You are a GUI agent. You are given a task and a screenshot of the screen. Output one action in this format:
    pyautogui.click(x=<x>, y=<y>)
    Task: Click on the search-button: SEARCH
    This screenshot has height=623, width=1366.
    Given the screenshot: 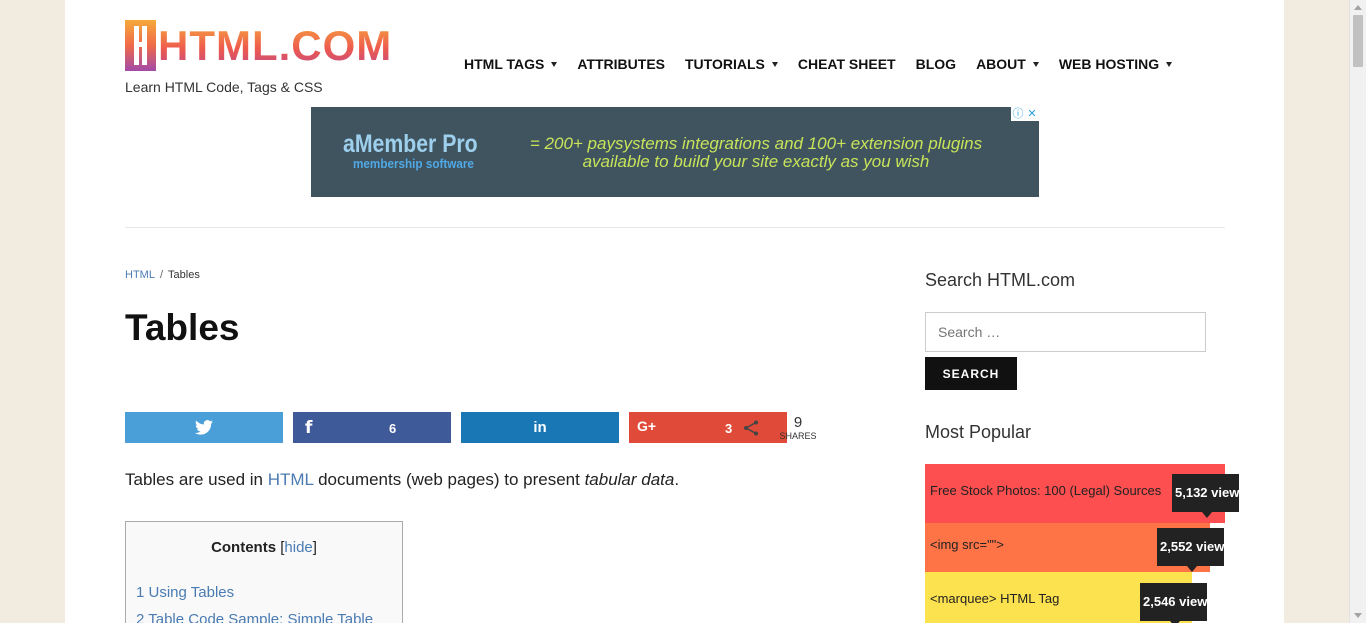 What is the action you would take?
    pyautogui.click(x=971, y=373)
    